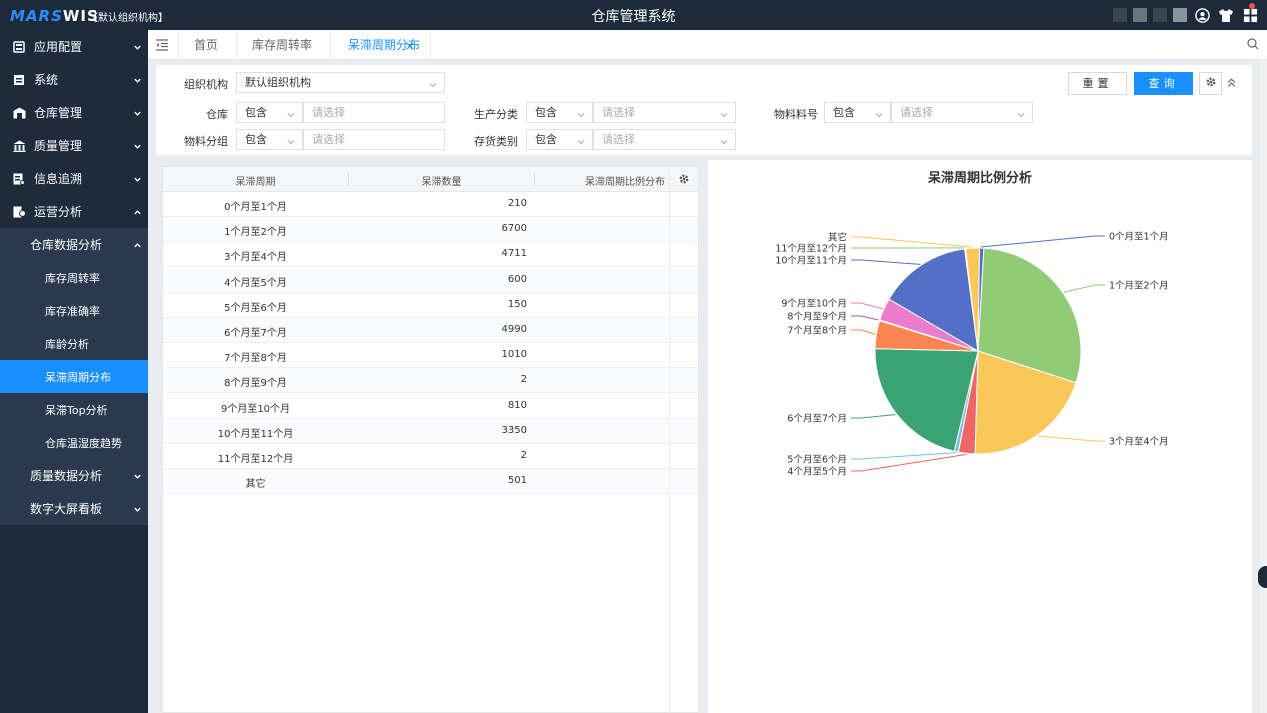  I want to click on search-icon, so click(1253, 45).